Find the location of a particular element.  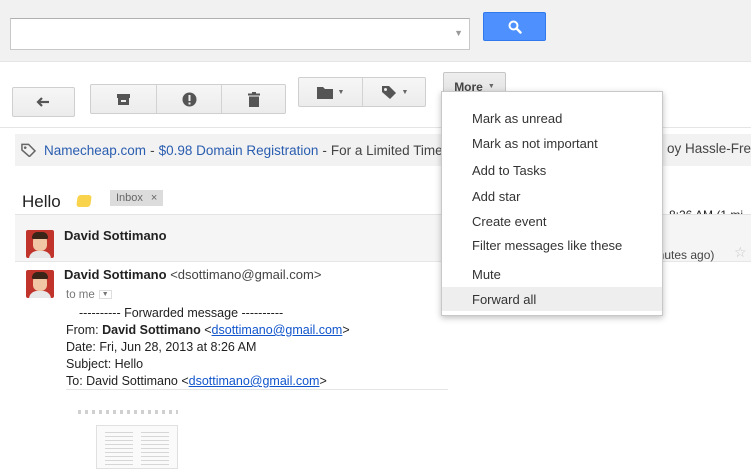

menu-item-add-star: Add star is located at coordinates (552, 196).